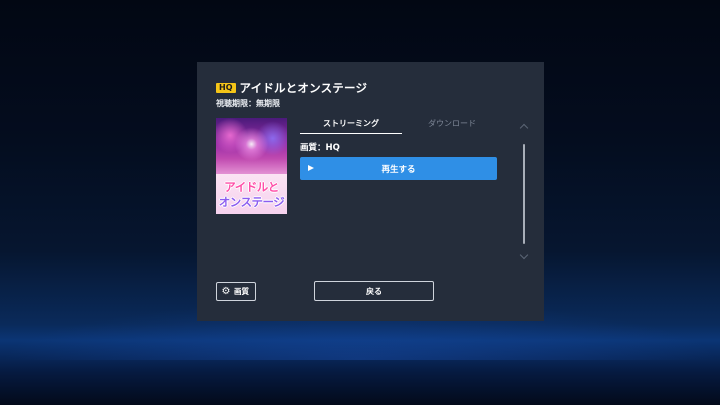  Describe the element at coordinates (452, 125) in the screenshot. I see `tab-download: ダウンロード` at that location.